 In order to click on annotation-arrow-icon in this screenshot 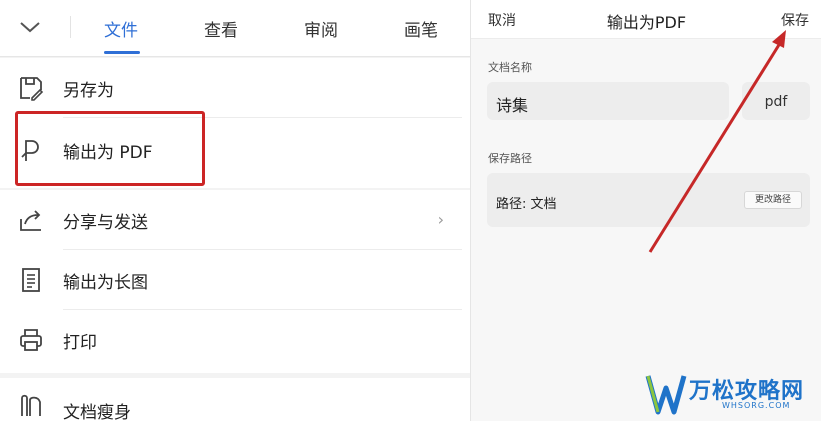, I will do `click(717, 141)`.